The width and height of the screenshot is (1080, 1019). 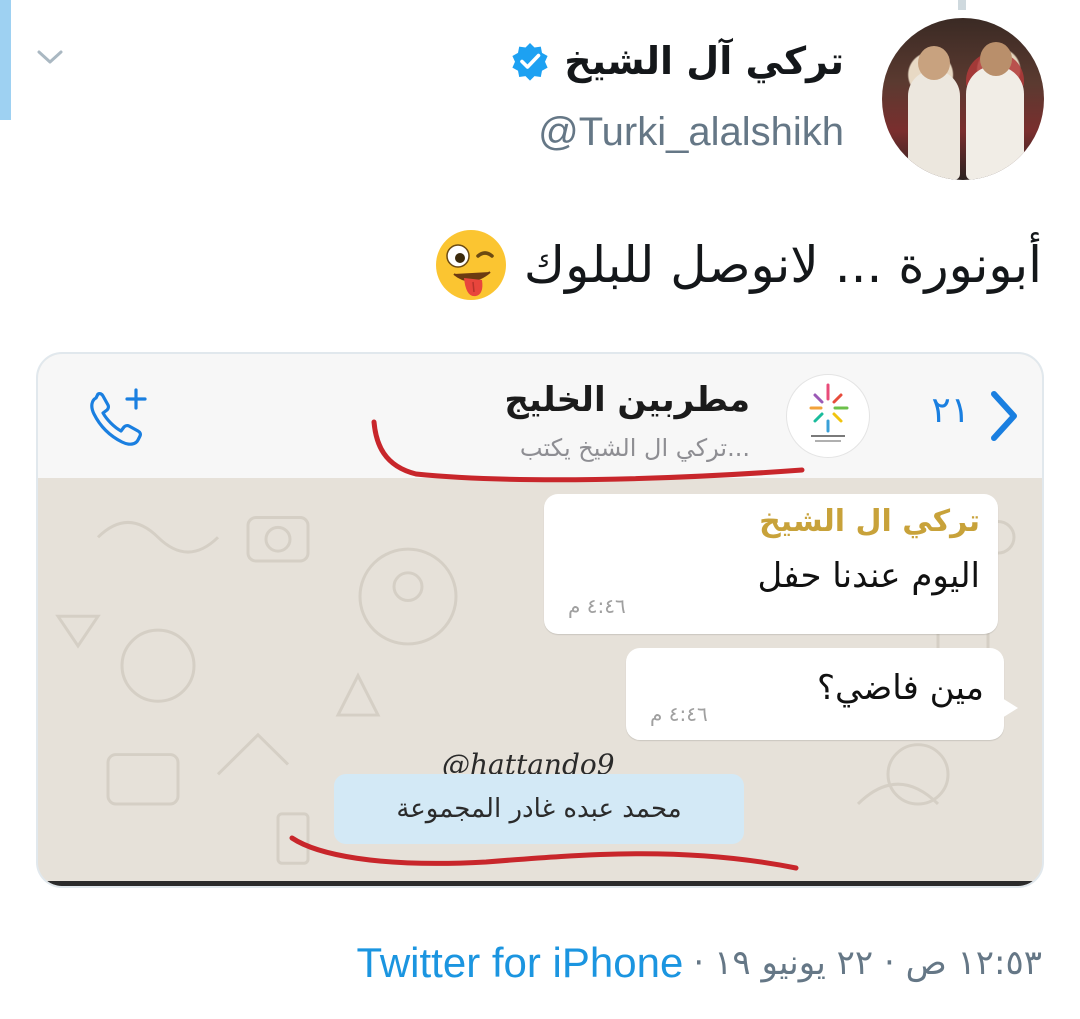 What do you see at coordinates (691, 132) in the screenshot?
I see `user-handle: @Turki_alalshikh` at bounding box center [691, 132].